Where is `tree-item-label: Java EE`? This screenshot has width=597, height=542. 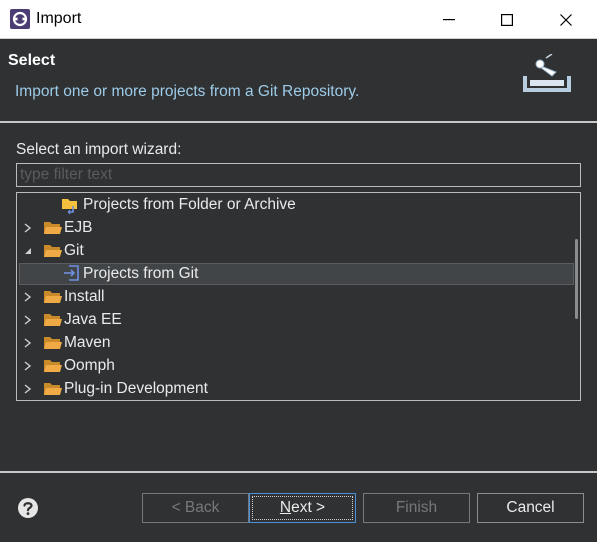
tree-item-label: Java EE is located at coordinates (93, 319).